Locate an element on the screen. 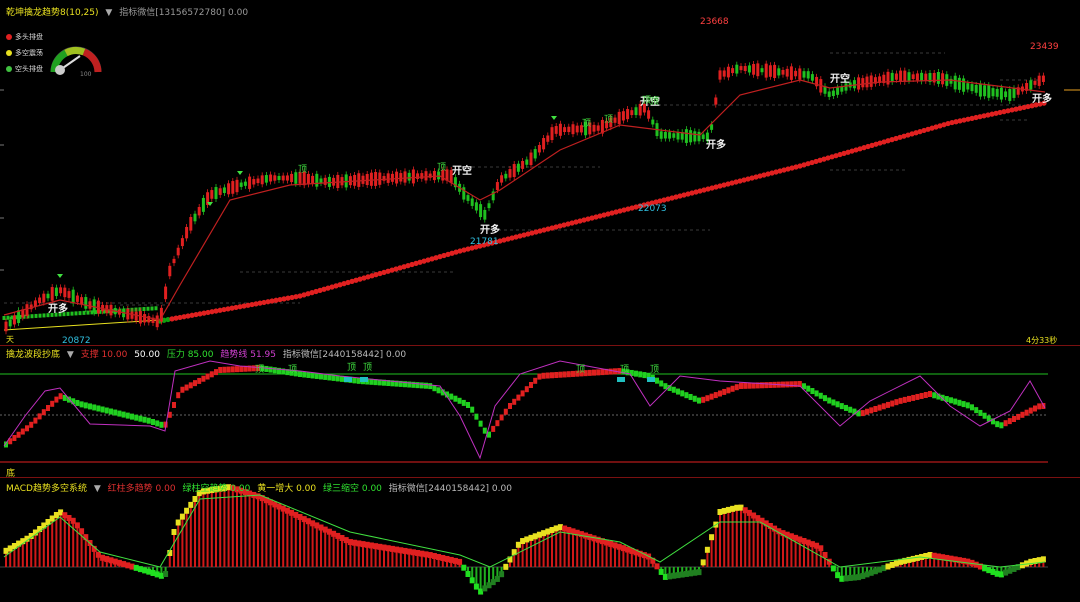  osc-value-wechat: 指标微信[2440158442] 0.00 is located at coordinates (344, 355).